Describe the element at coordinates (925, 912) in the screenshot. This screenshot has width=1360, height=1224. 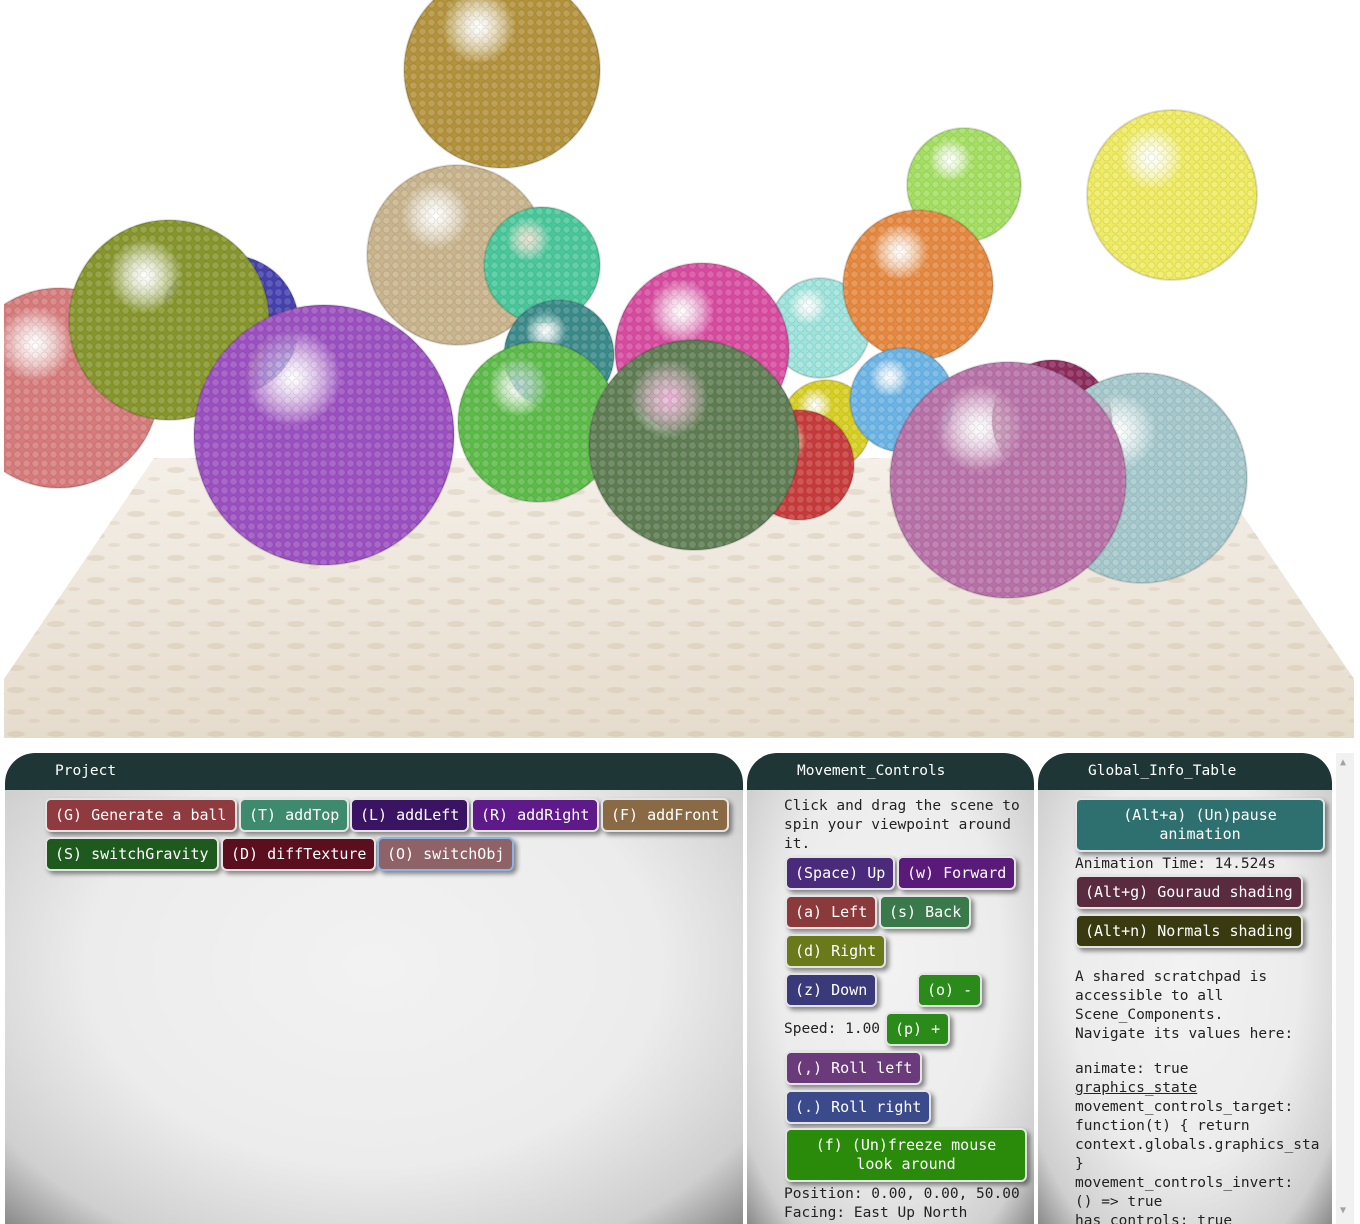
I see `back-button: (s) Back` at that location.